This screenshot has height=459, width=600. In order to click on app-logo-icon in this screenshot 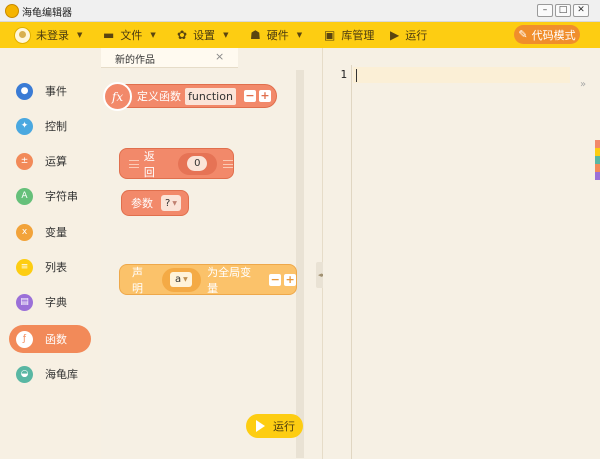, I will do `click(12, 11)`.